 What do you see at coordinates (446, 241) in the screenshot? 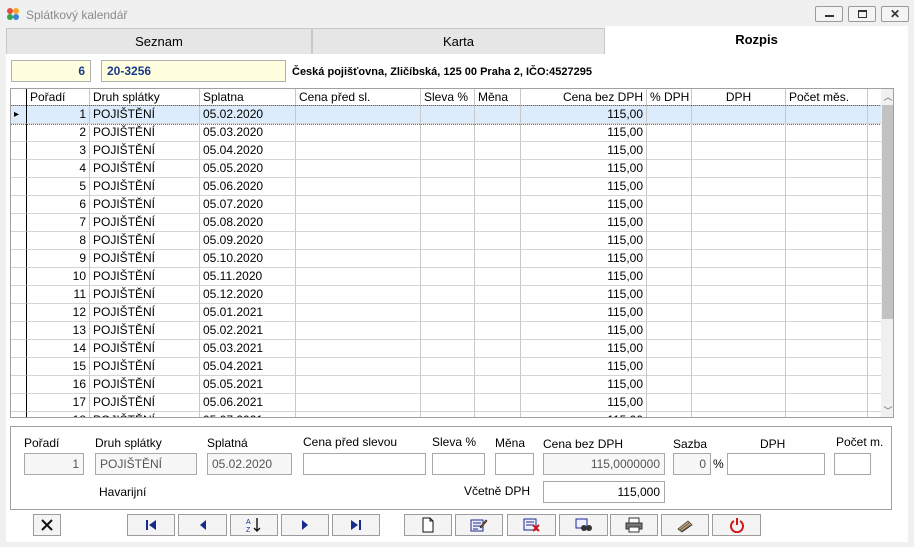
I see `table-row: 8 POJIŠTĚNÍ 05.09.2020 115,00` at bounding box center [446, 241].